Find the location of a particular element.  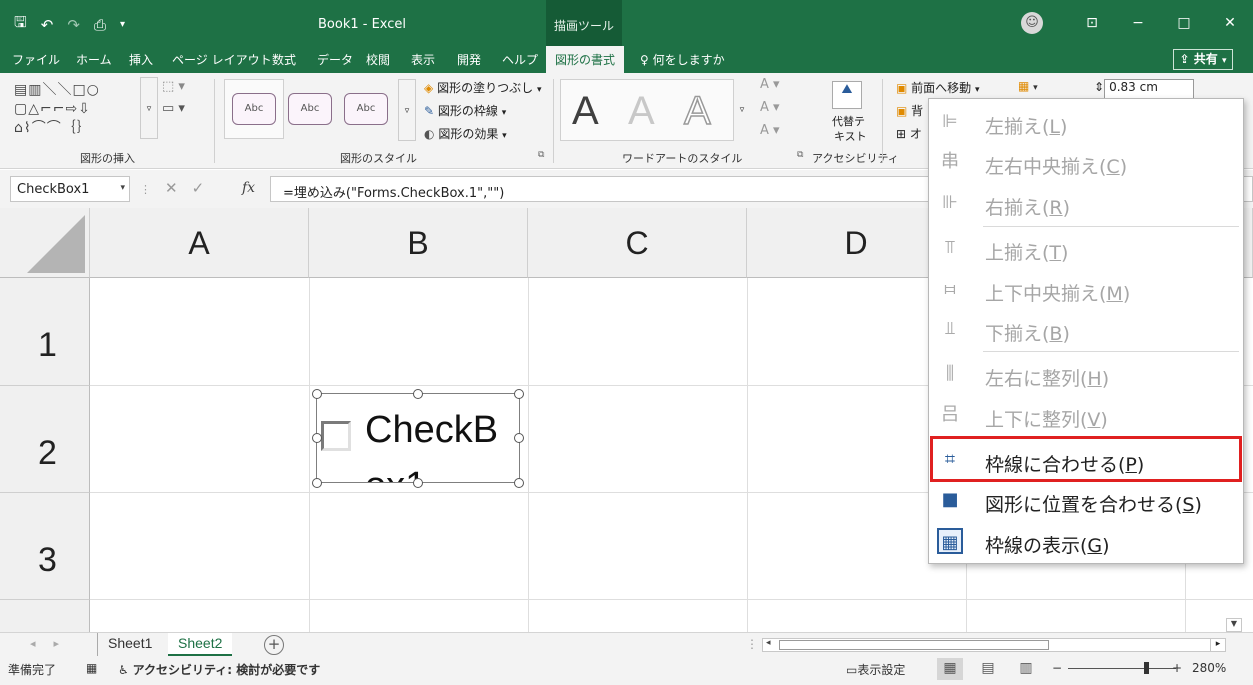

print-preview-icon: ⎙ is located at coordinates (100, 25).